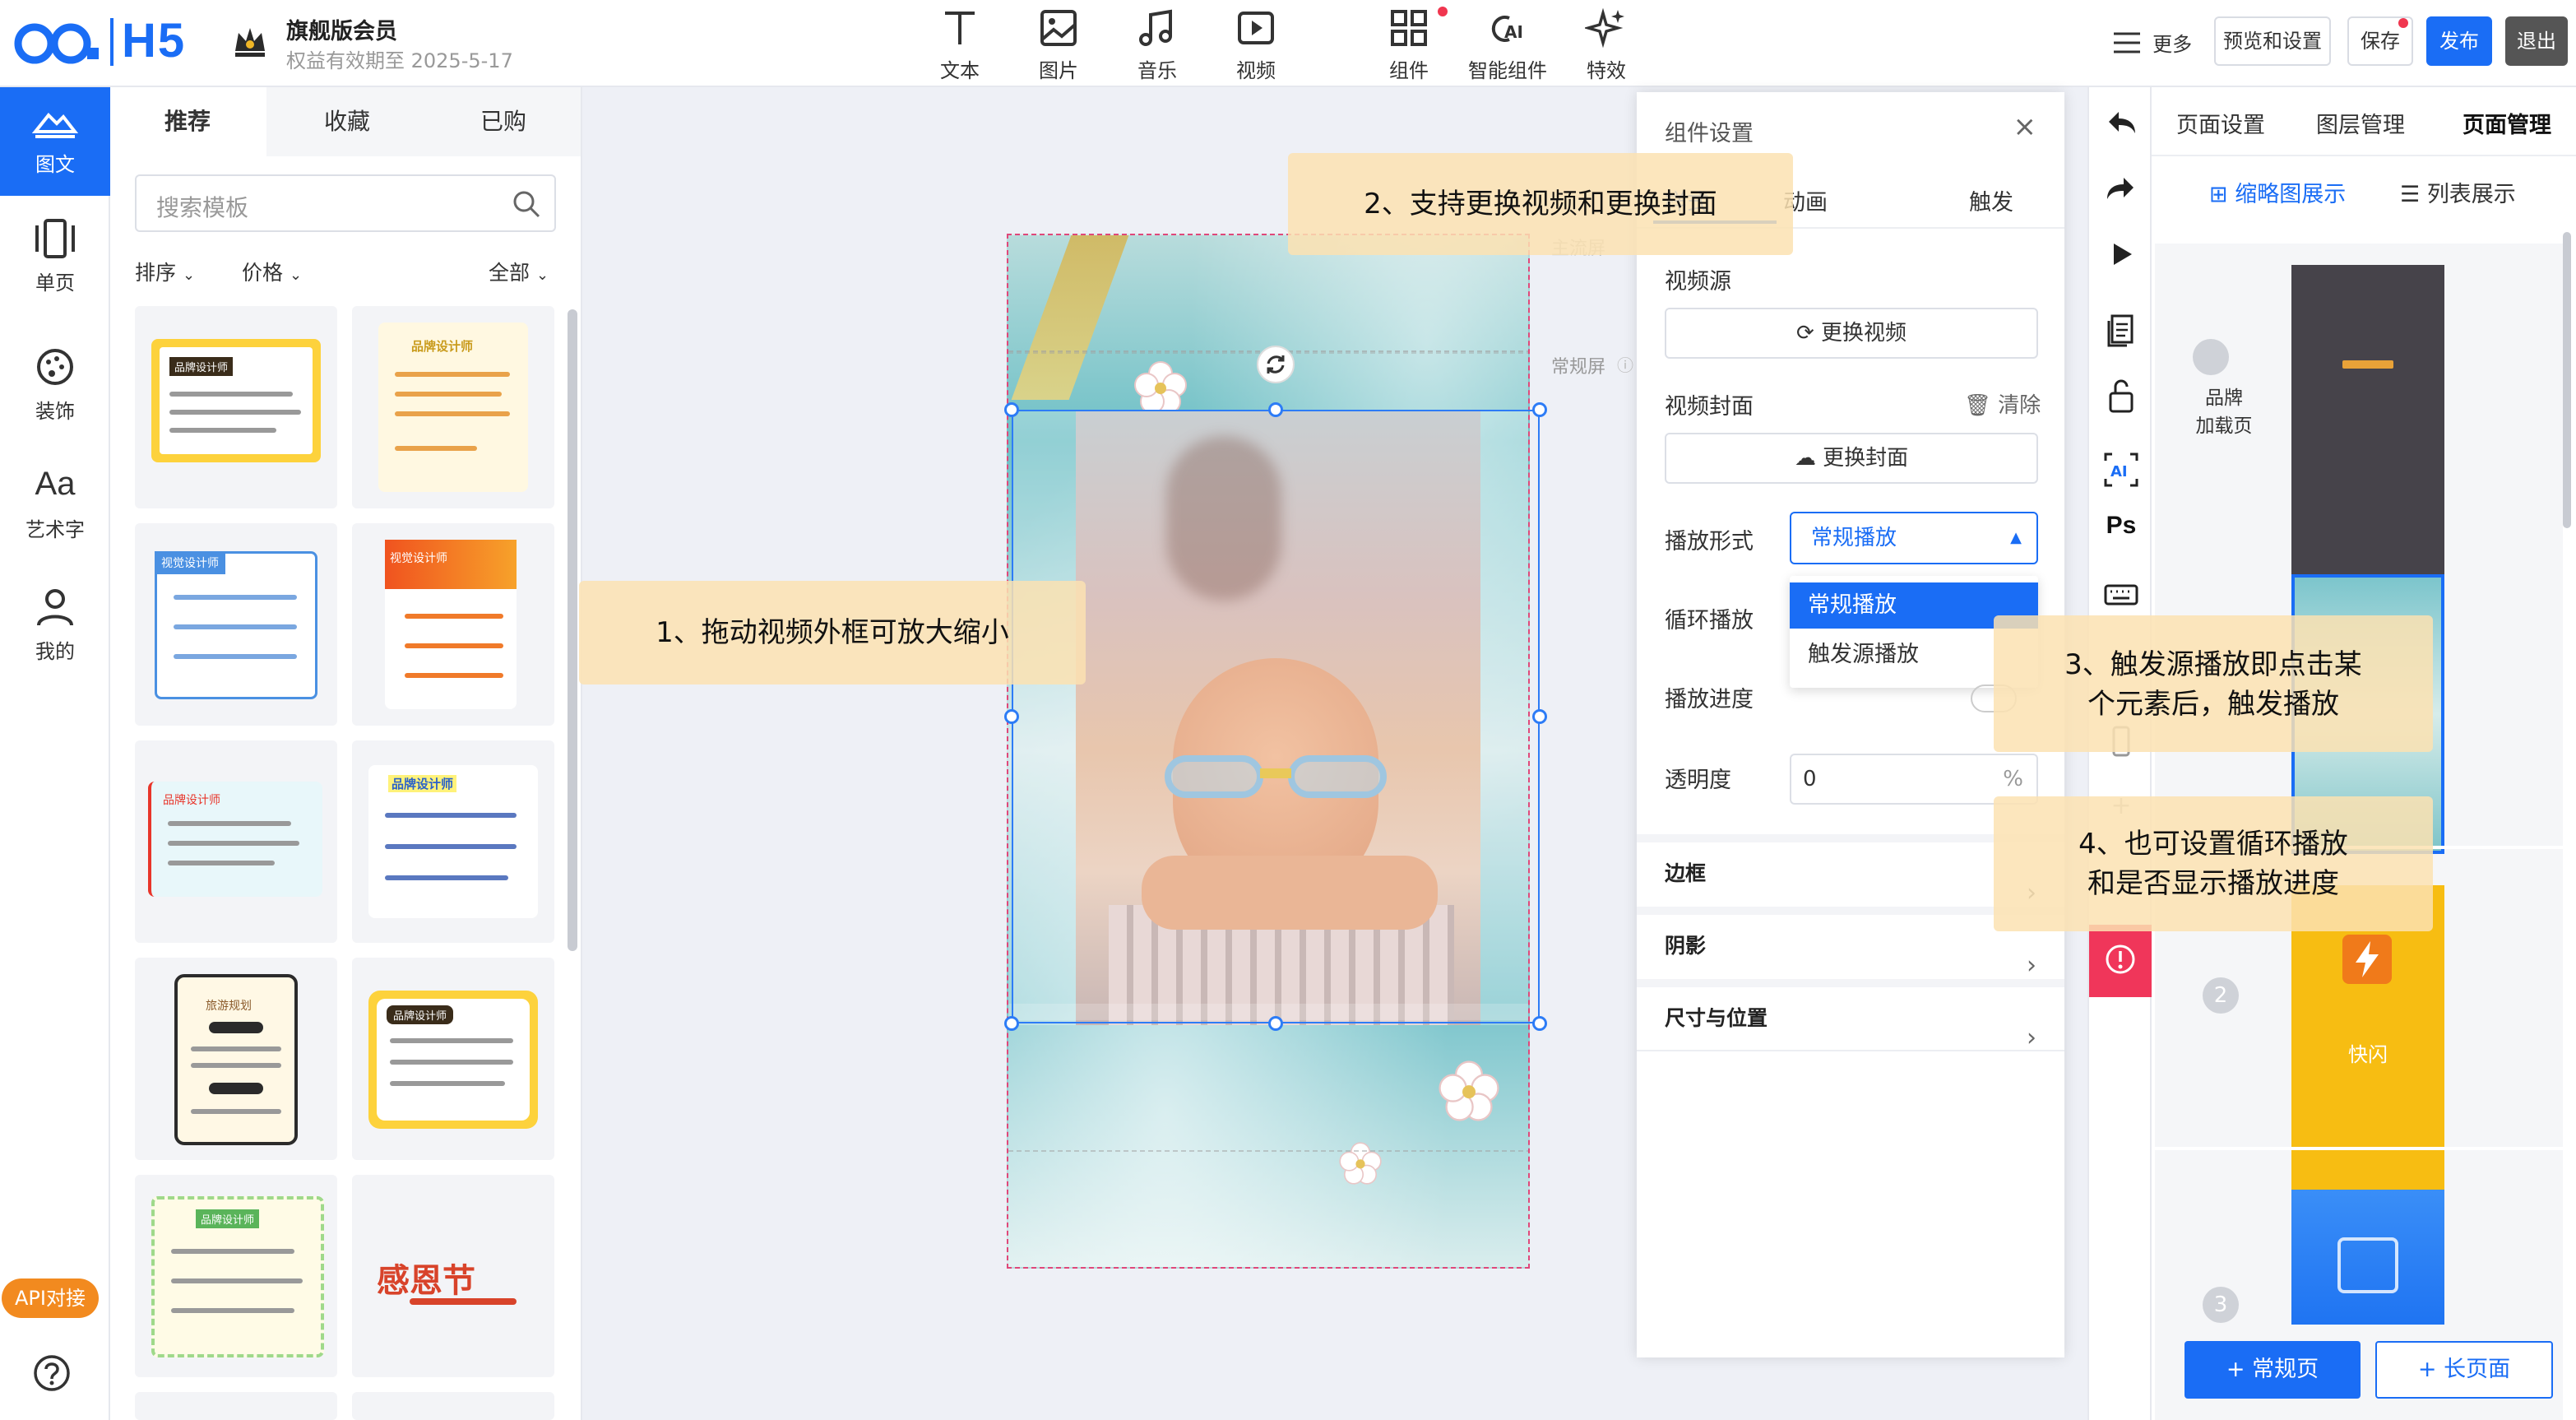  I want to click on tab-layer-manager: 图层管理, so click(2360, 123).